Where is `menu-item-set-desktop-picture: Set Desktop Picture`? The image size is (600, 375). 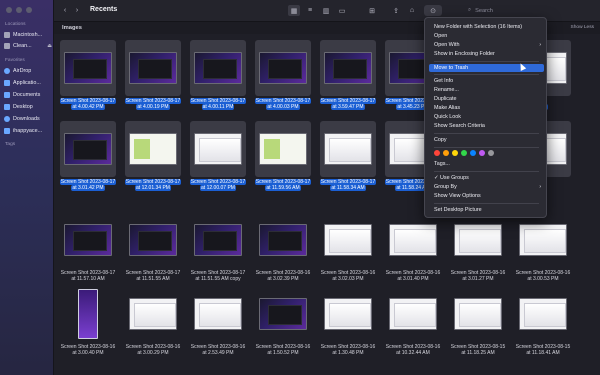 menu-item-set-desktop-picture: Set Desktop Picture is located at coordinates (486, 210).